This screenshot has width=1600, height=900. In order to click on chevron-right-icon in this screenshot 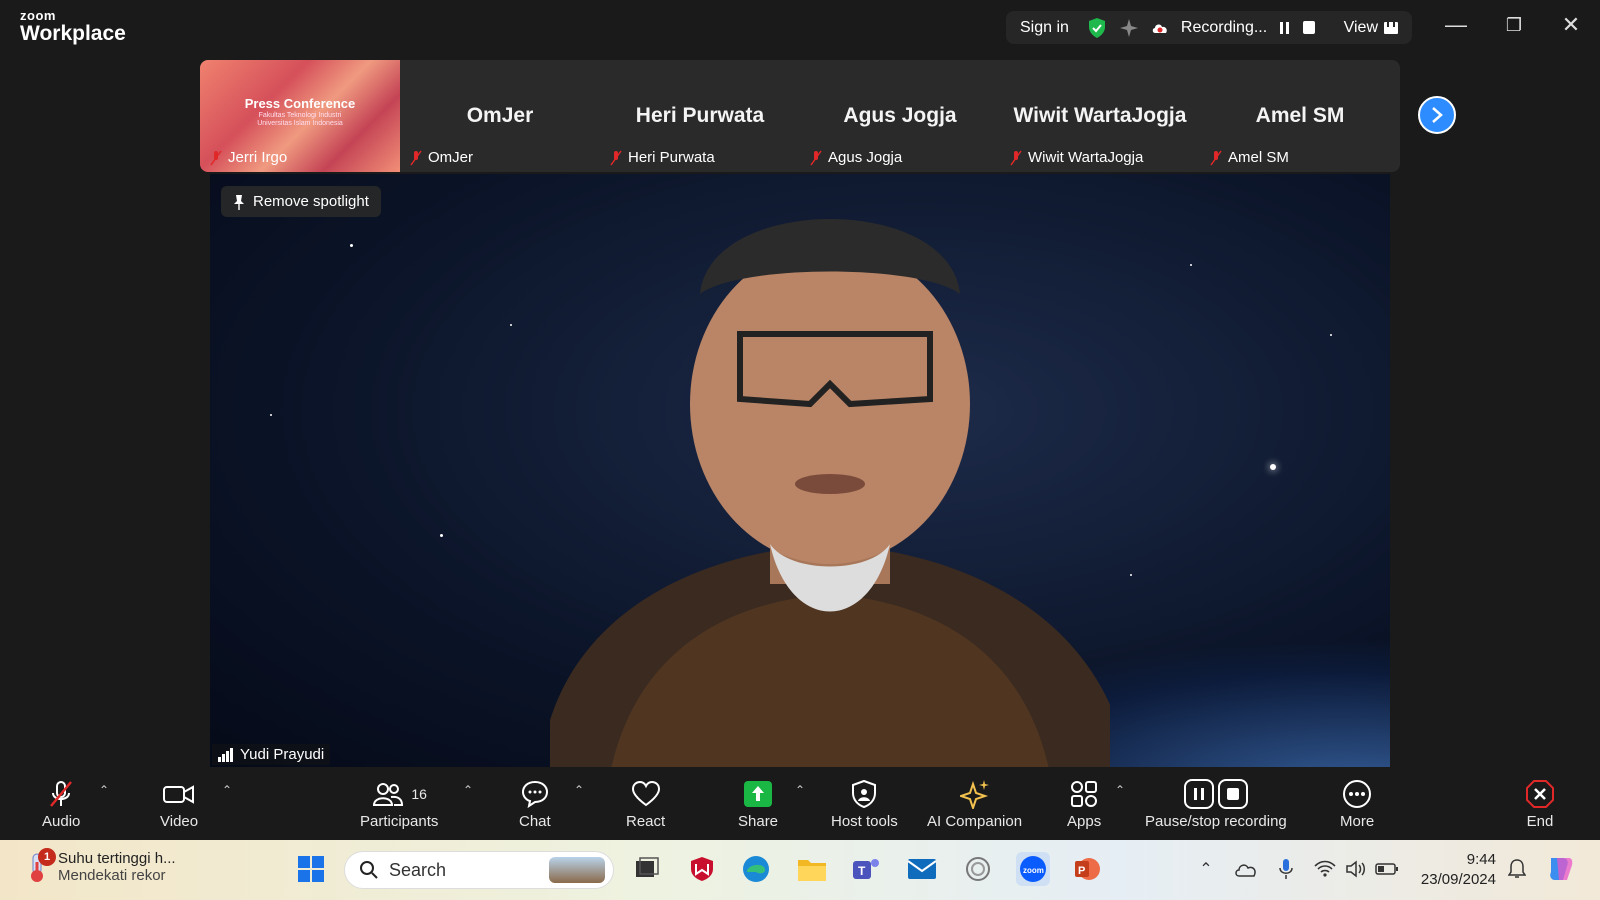, I will do `click(1437, 115)`.